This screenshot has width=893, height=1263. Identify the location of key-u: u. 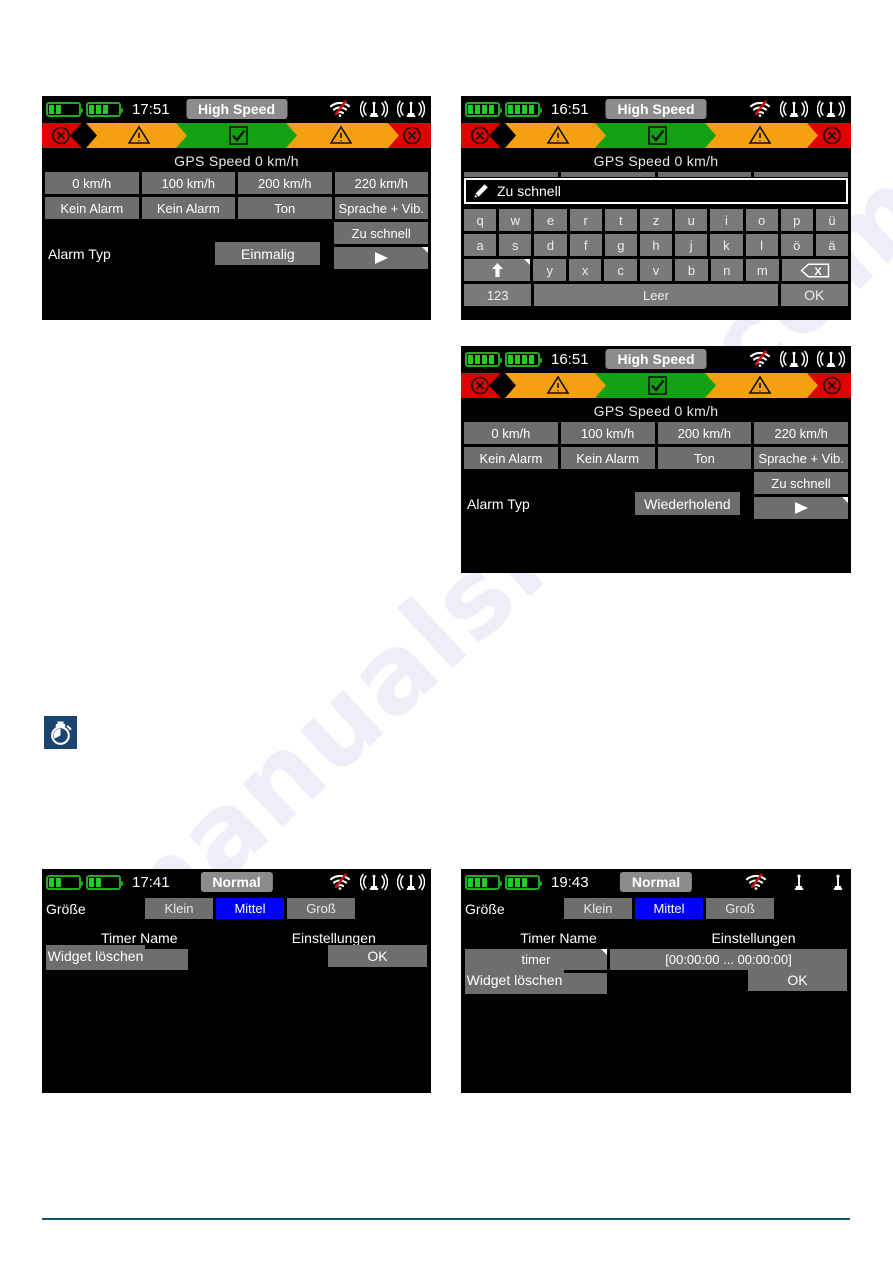
(691, 220).